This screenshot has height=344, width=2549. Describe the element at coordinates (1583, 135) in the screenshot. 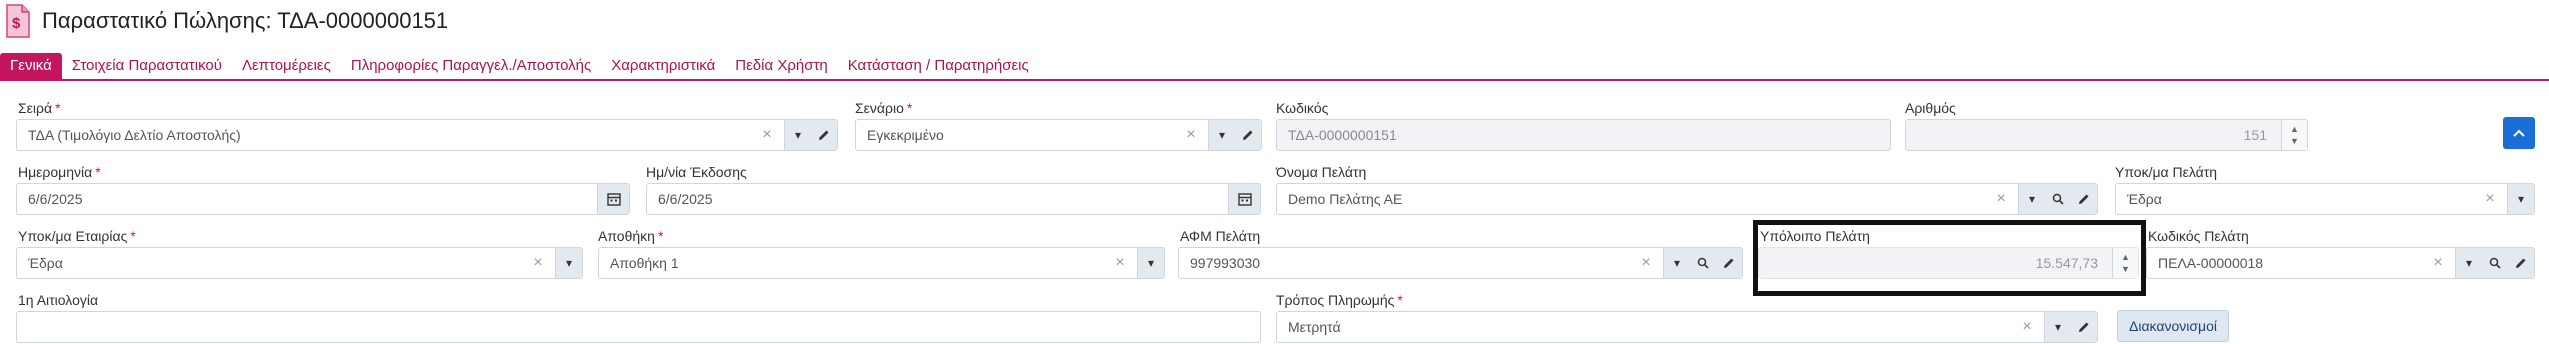

I see `code-field: ΤΔΑ-0000000151` at that location.